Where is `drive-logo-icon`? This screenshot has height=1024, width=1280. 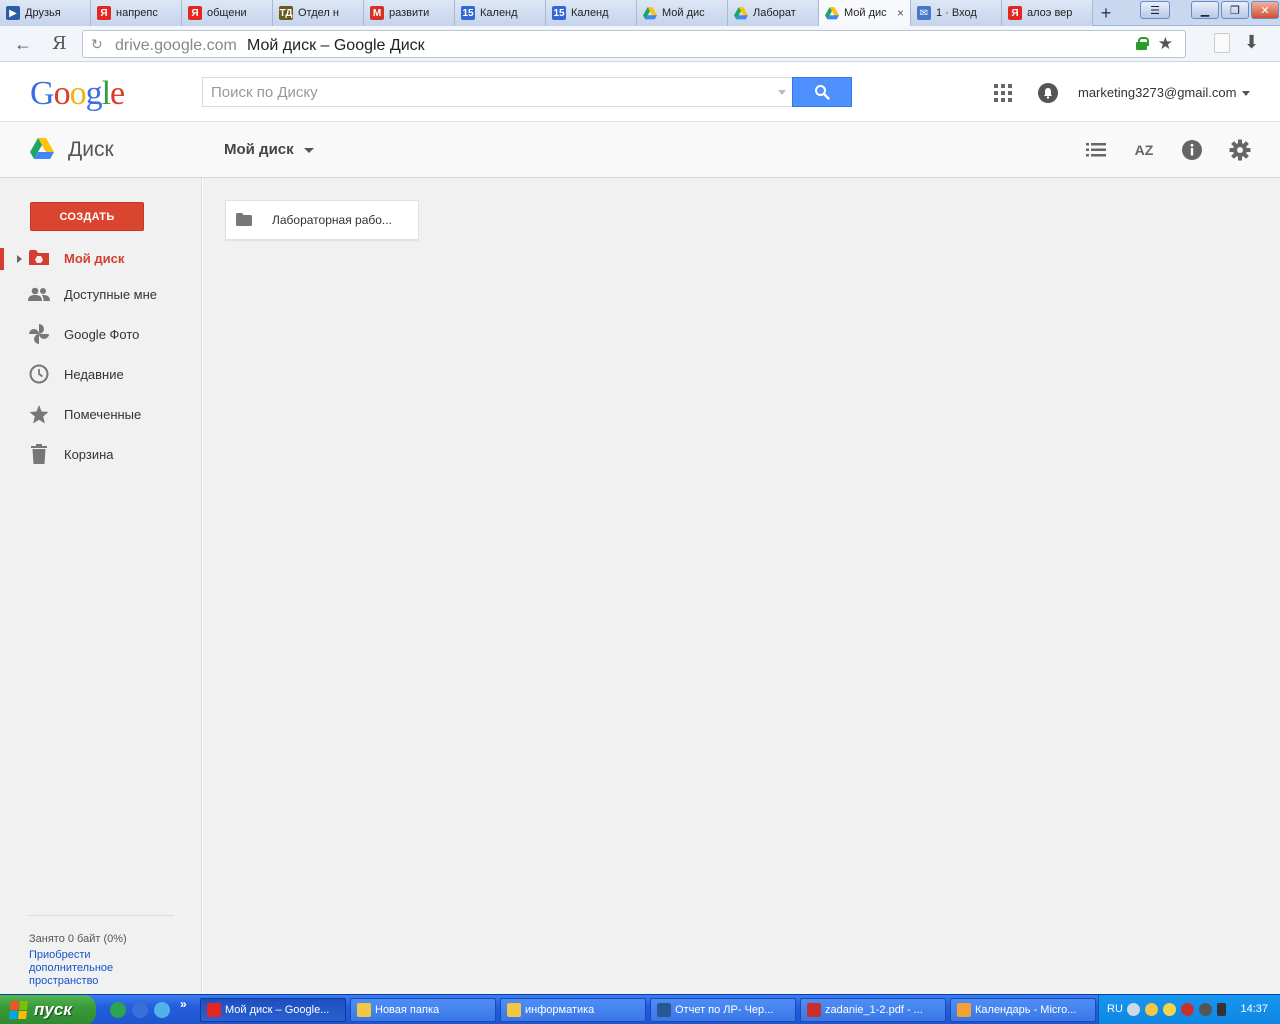 drive-logo-icon is located at coordinates (42, 149).